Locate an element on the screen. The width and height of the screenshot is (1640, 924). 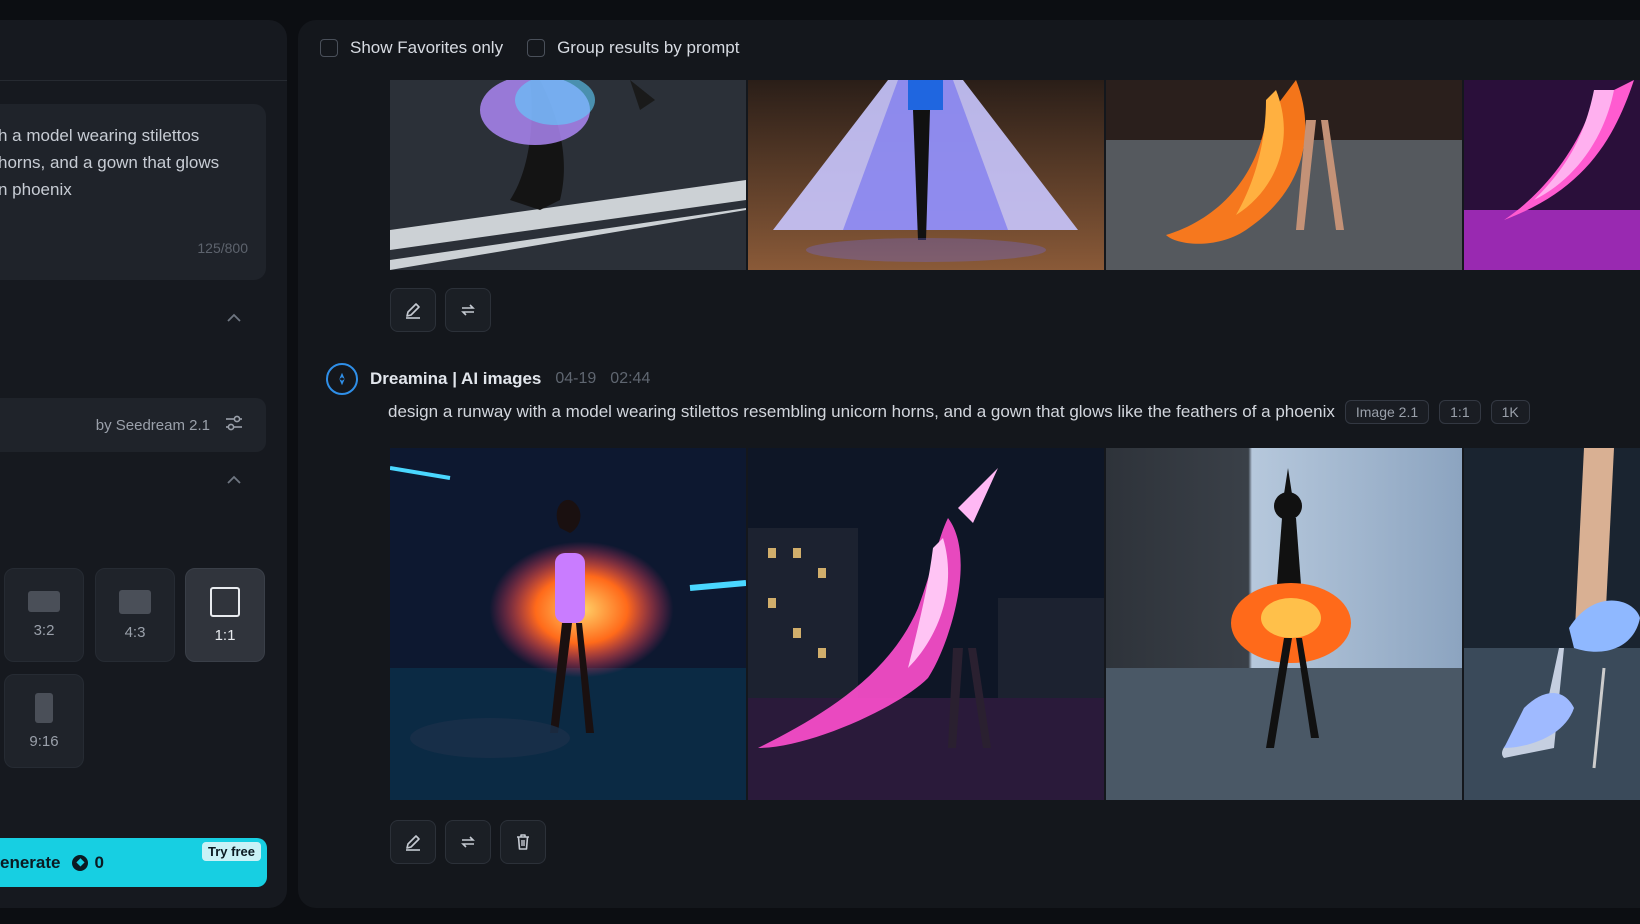
group-results-filter: Group results by prompt is located at coordinates (633, 48).